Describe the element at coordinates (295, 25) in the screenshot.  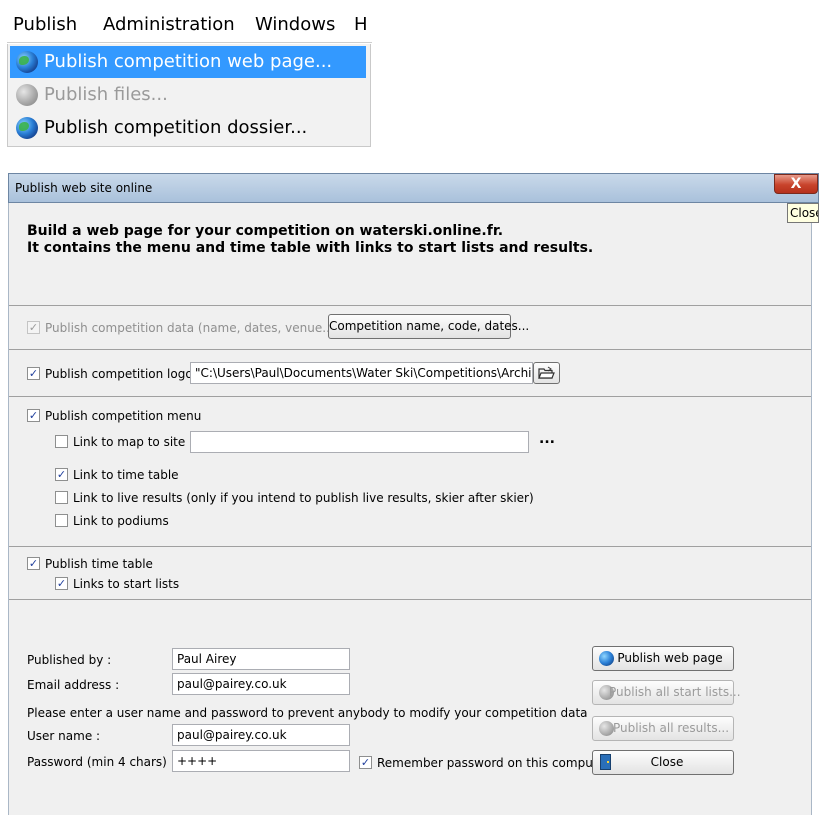
I see `menu-windows: Windows` at that location.